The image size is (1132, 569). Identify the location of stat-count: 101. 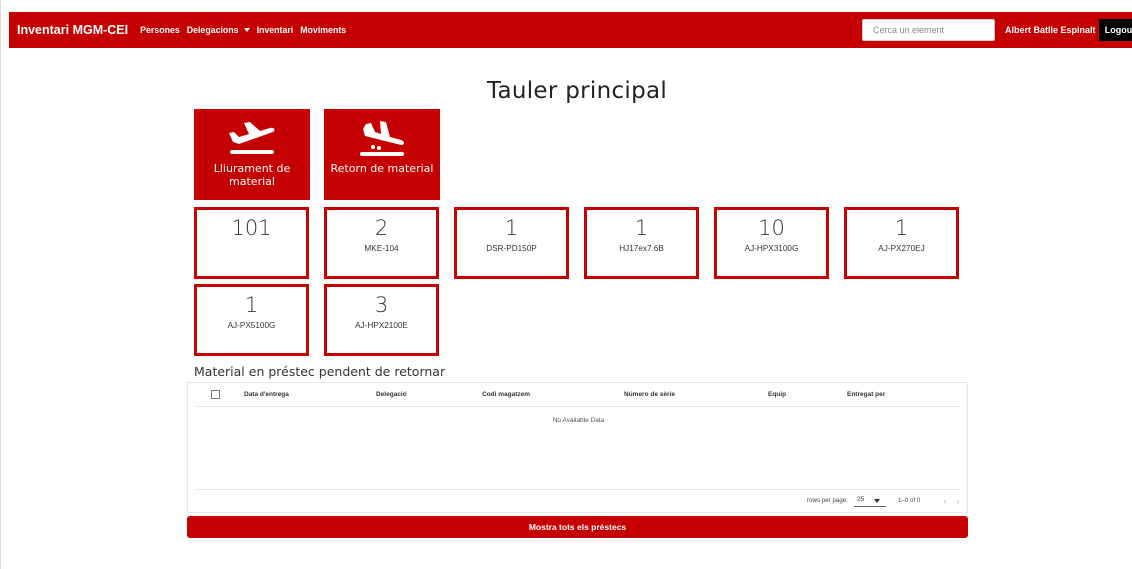
(251, 228).